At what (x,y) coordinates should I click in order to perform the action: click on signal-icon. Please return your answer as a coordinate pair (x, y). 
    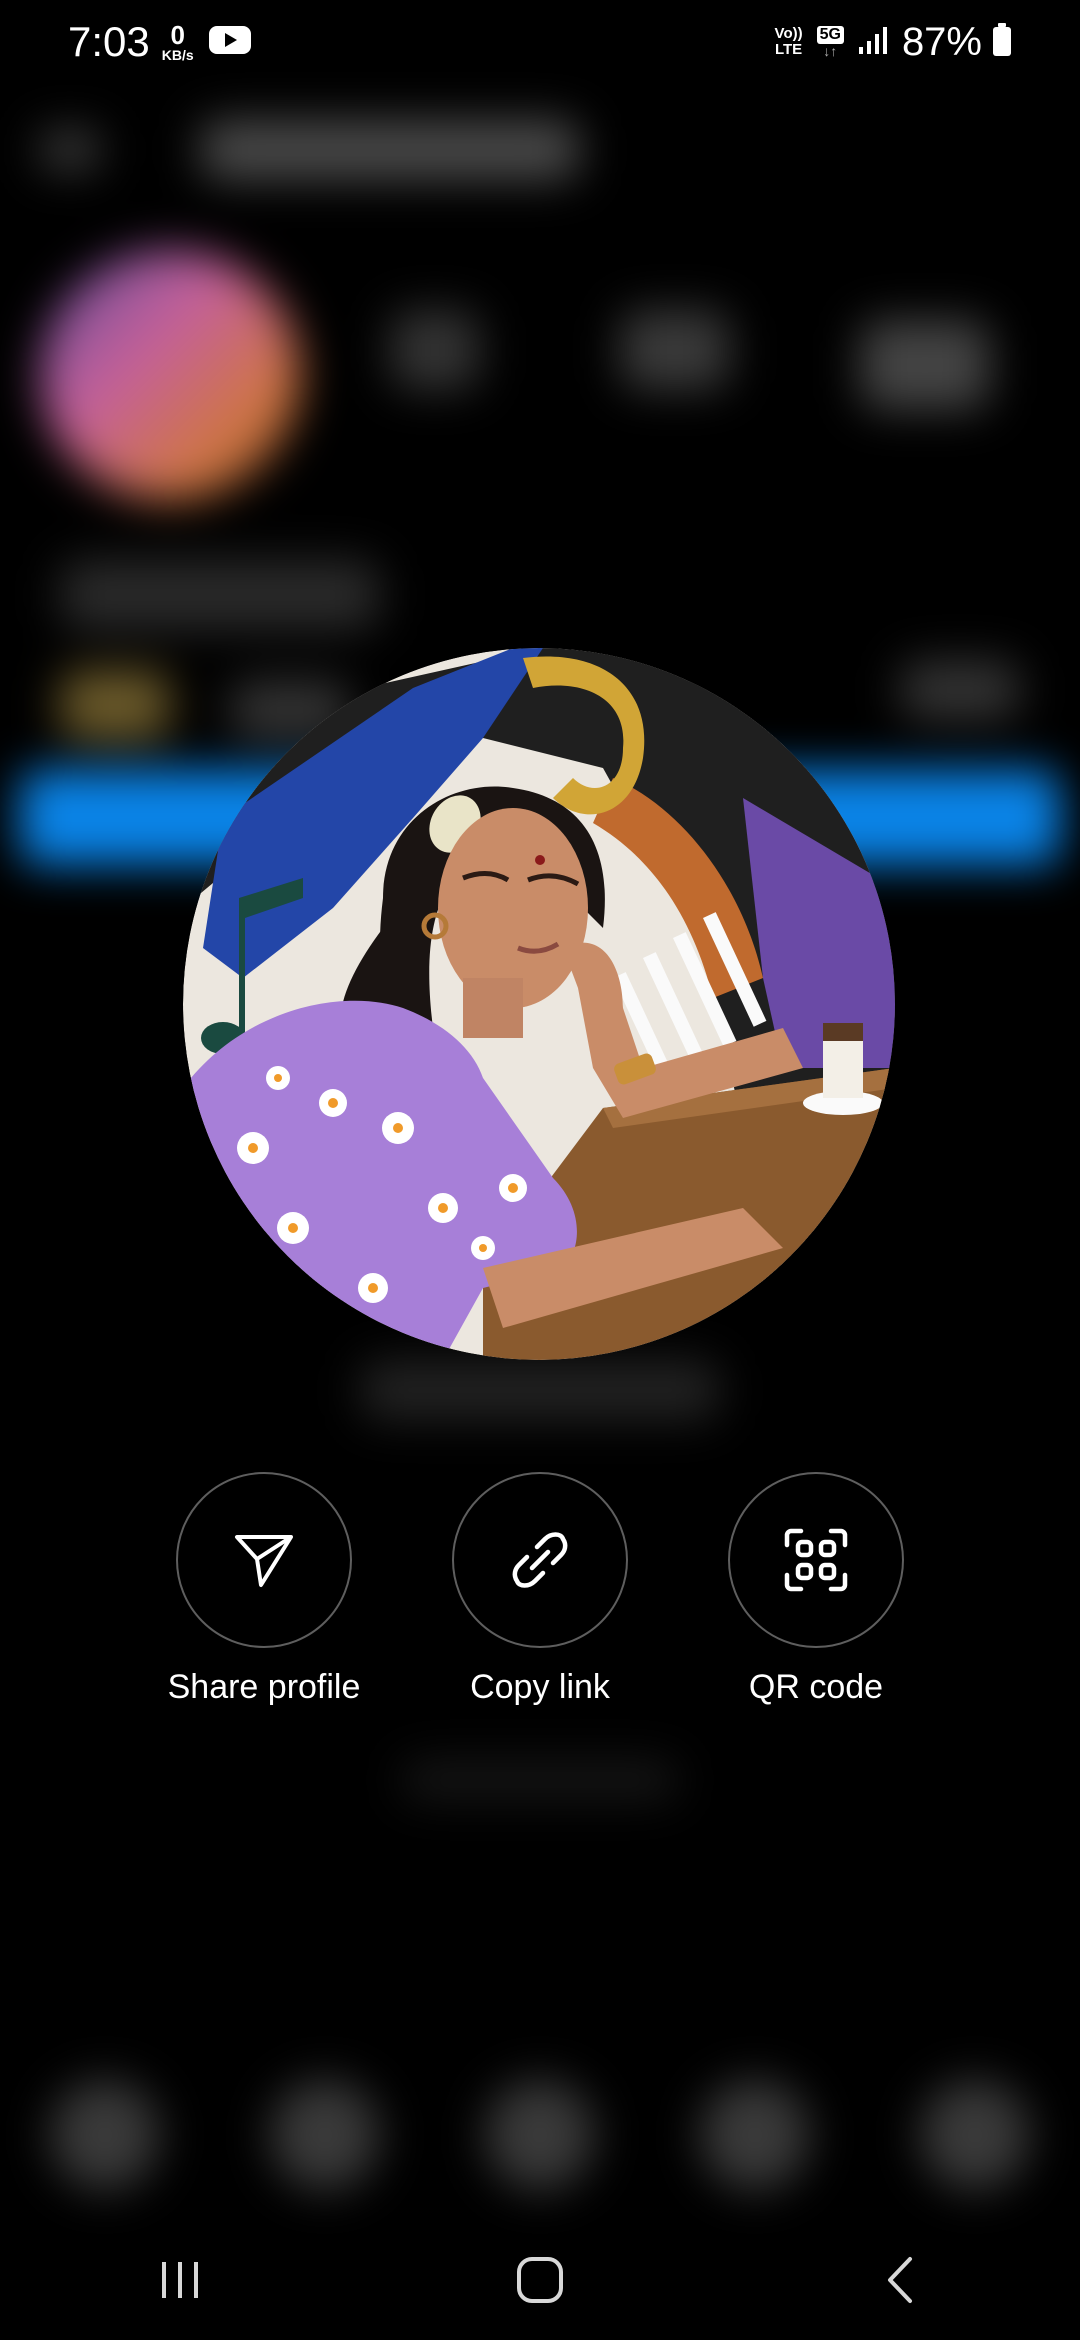
    Looking at the image, I should click on (873, 42).